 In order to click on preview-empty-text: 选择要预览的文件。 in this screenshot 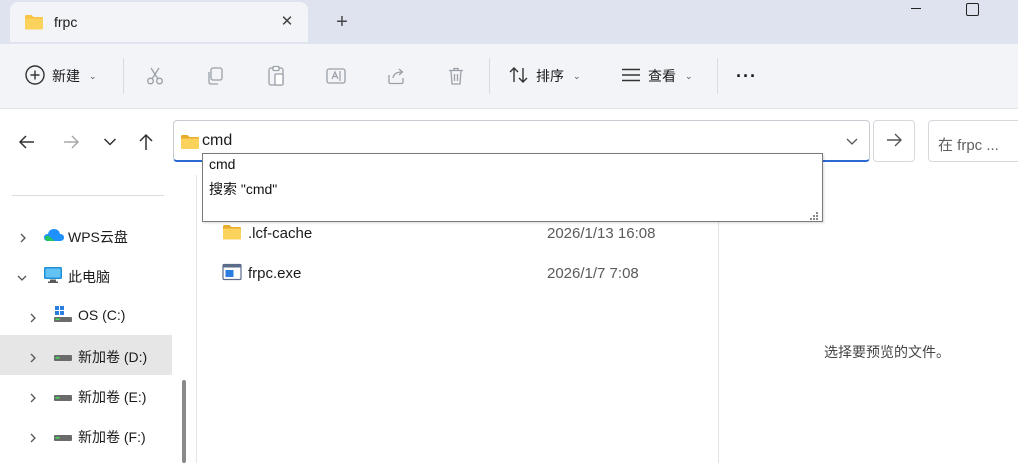, I will do `click(887, 352)`.